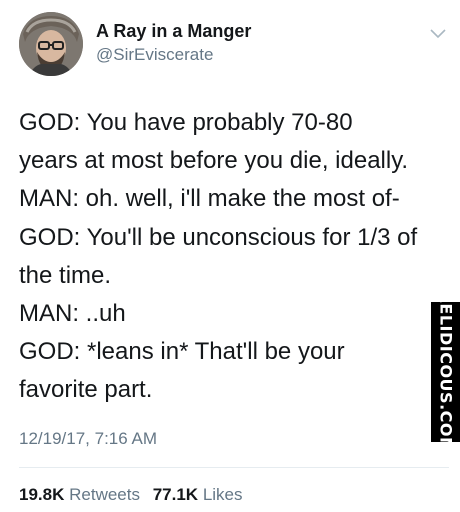 The width and height of the screenshot is (460, 512). What do you see at coordinates (154, 55) in the screenshot?
I see `author-handle: @SirEviscerate` at bounding box center [154, 55].